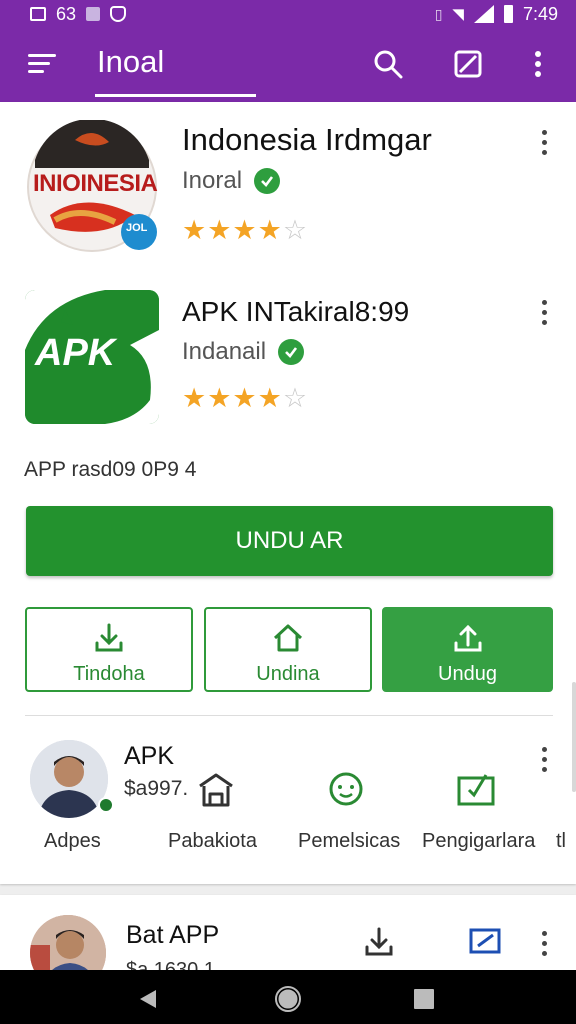 The width and height of the screenshot is (576, 1024). What do you see at coordinates (42, 64) in the screenshot?
I see `menu-icon` at bounding box center [42, 64].